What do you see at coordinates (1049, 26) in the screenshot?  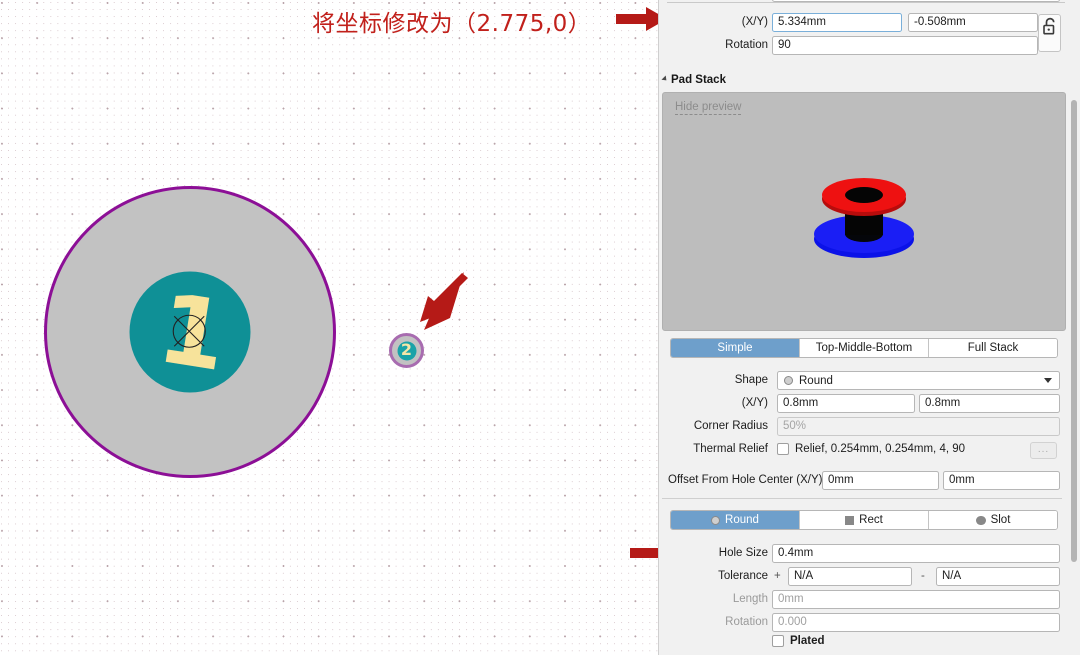 I see `unlock-icon` at bounding box center [1049, 26].